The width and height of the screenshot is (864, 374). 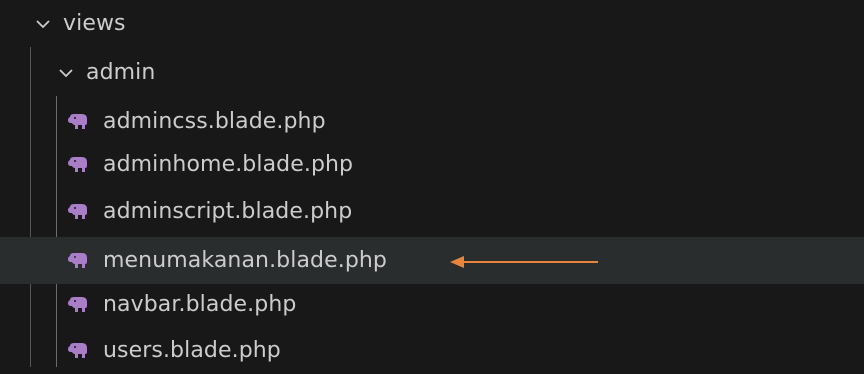 What do you see at coordinates (432, 72) in the screenshot?
I see `folder-admin: admin` at bounding box center [432, 72].